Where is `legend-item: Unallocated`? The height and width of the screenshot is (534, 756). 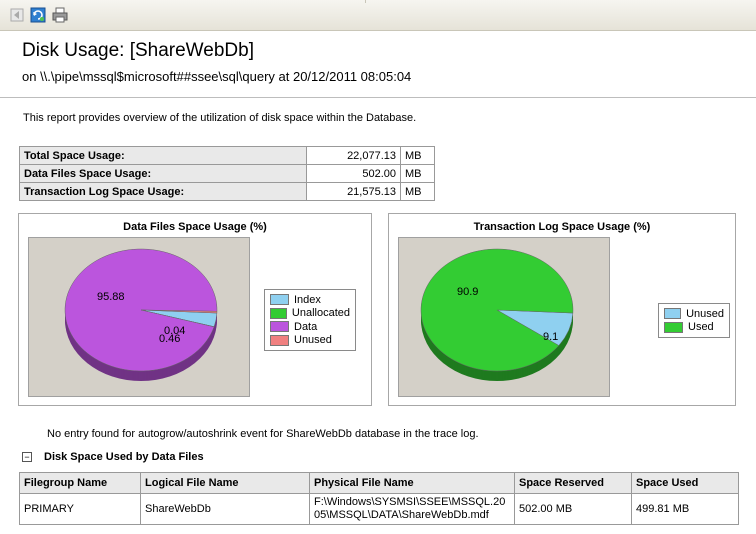 legend-item: Unallocated is located at coordinates (310, 314).